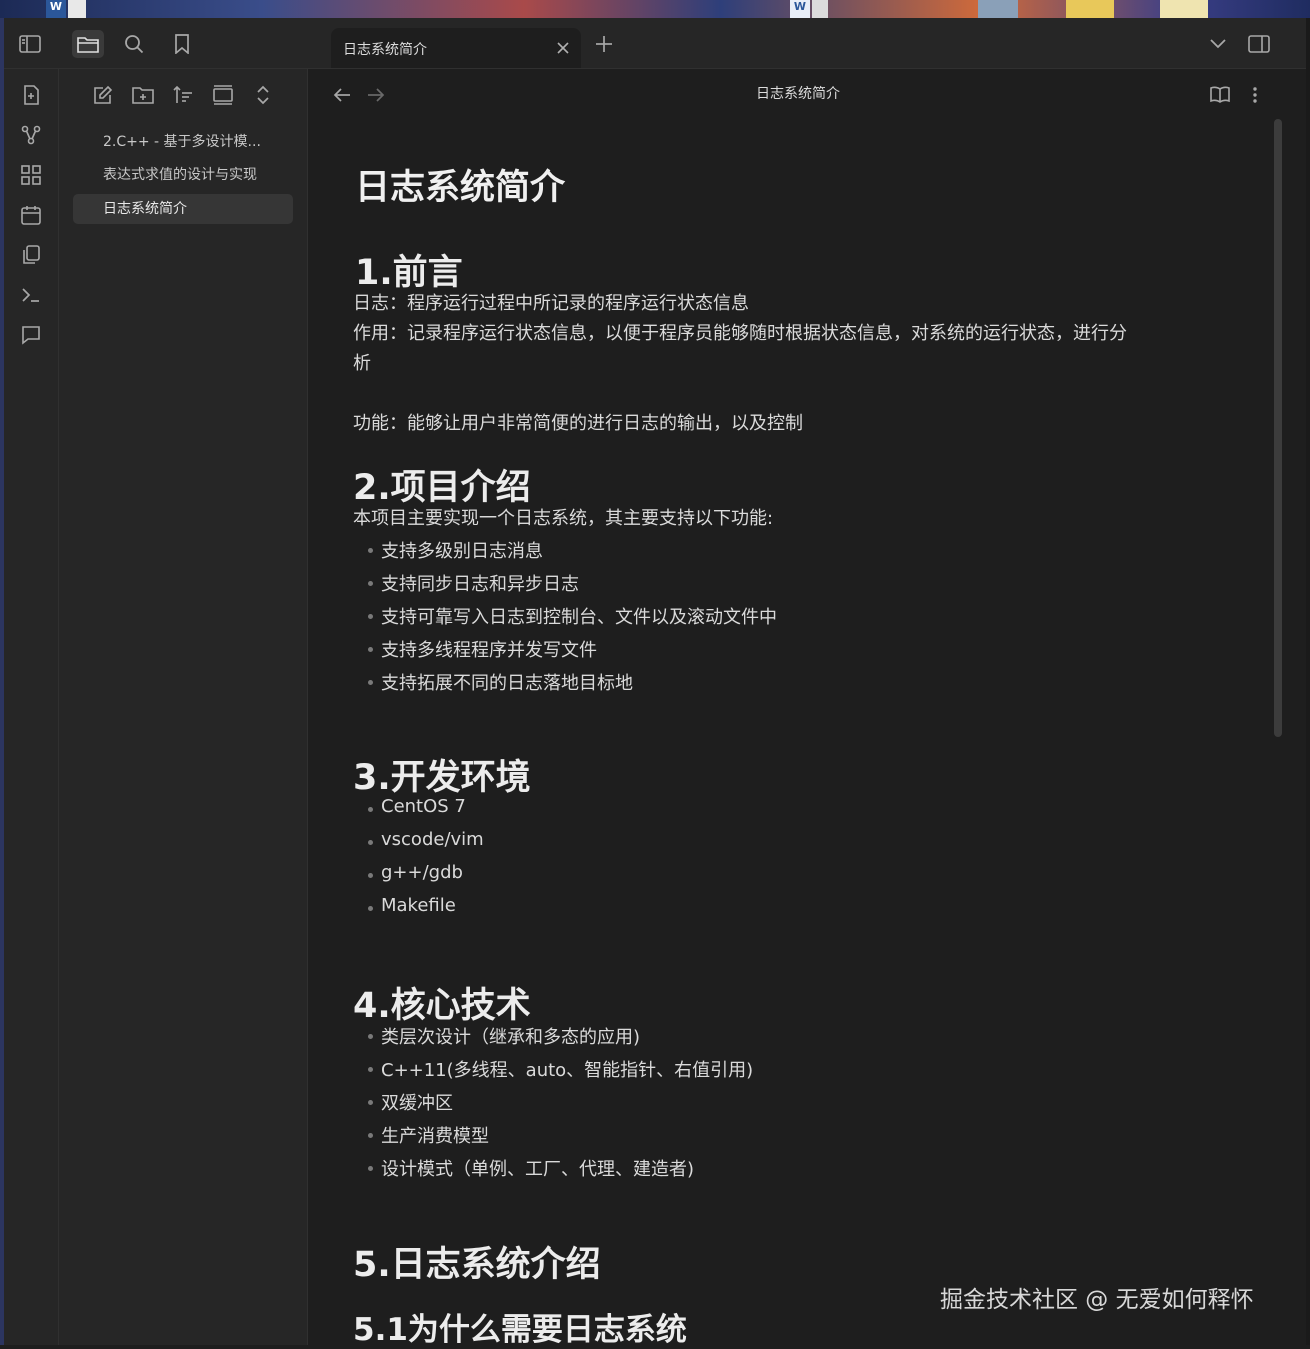  I want to click on list-item: 支持多线程程序并发写文件, so click(475, 649).